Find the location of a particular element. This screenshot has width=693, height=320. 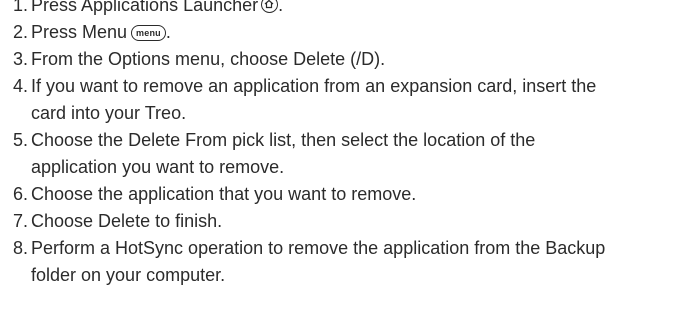

step-number: 6. is located at coordinates (20, 194).